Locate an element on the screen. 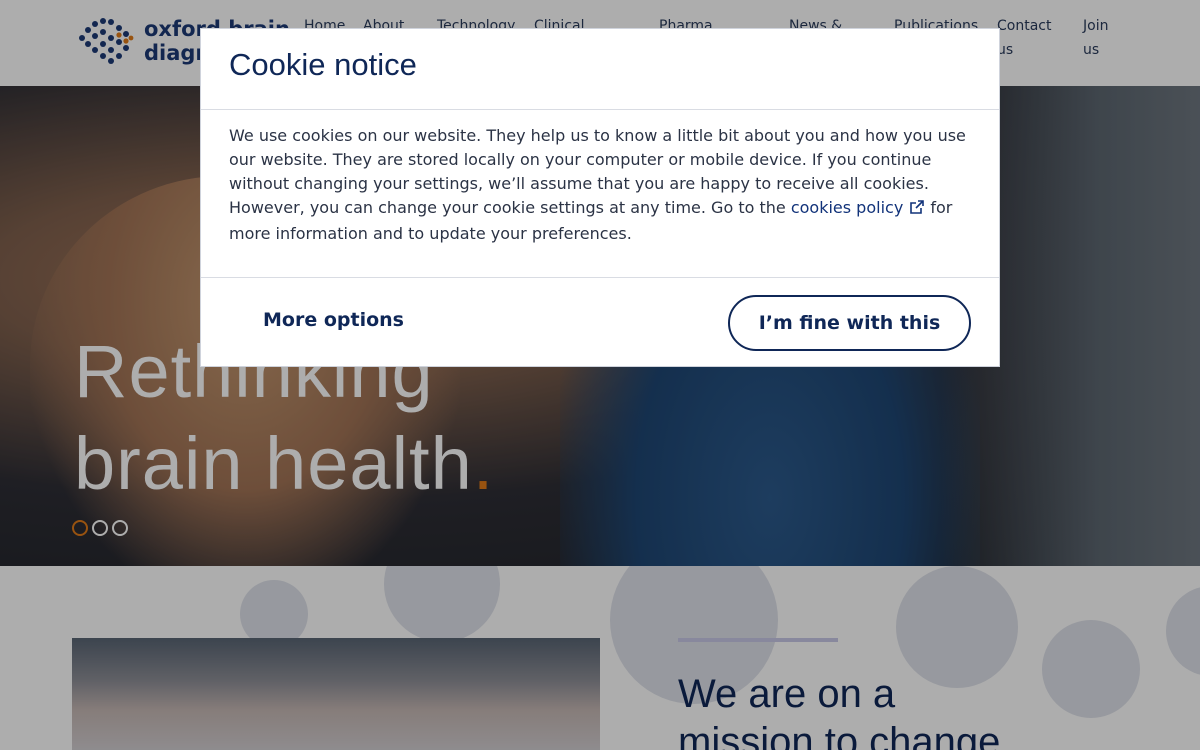  cookie-notice-title: Cookie notice is located at coordinates (323, 64).